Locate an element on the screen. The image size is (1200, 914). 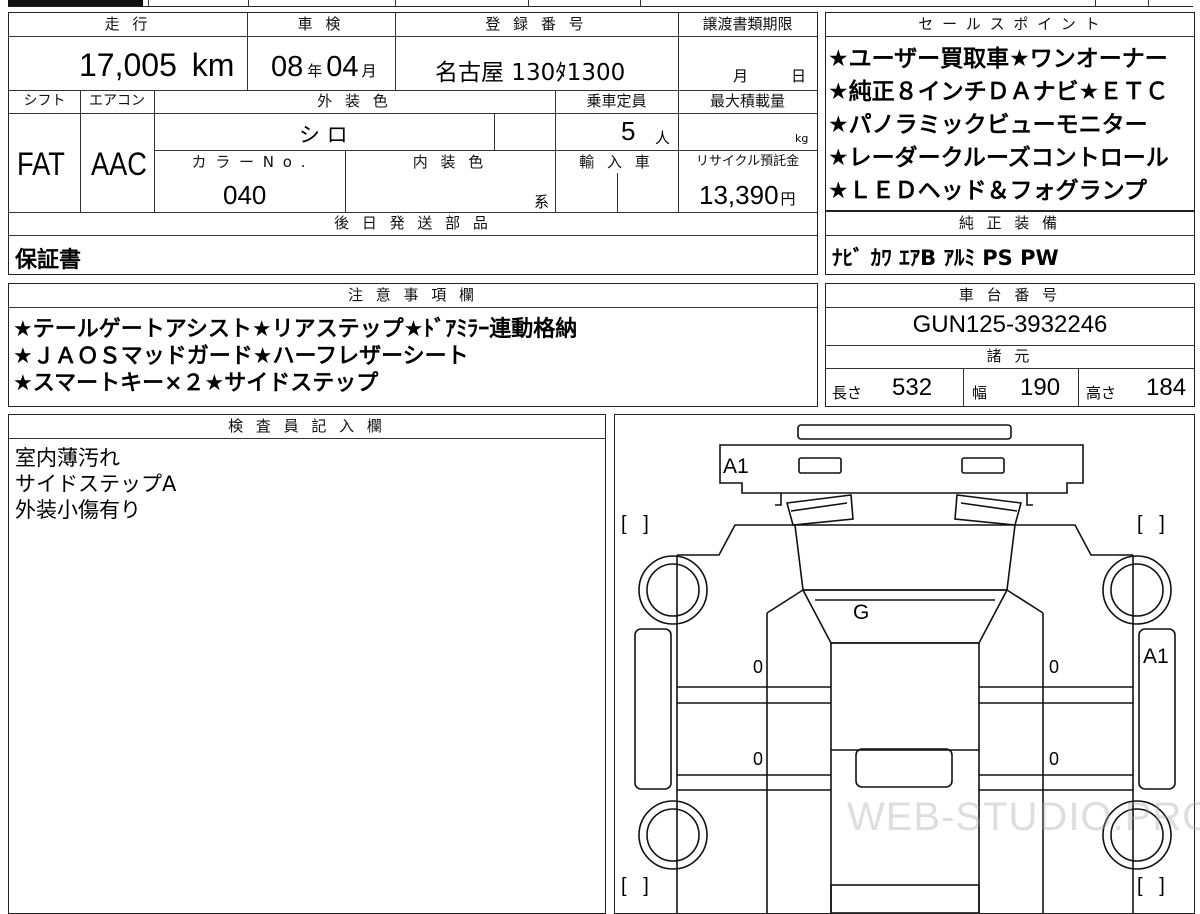
color-no-label: カ ラ ー N o . is located at coordinates (249, 162).